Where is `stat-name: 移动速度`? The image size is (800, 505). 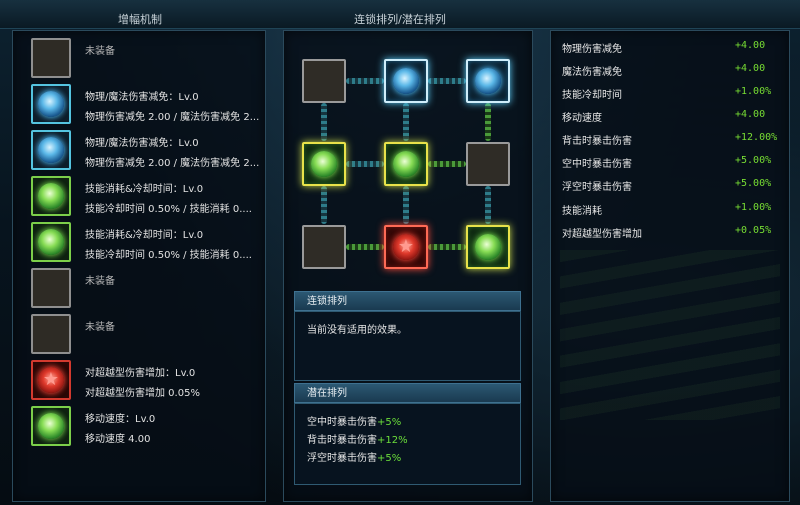 stat-name: 移动速度 is located at coordinates (582, 118).